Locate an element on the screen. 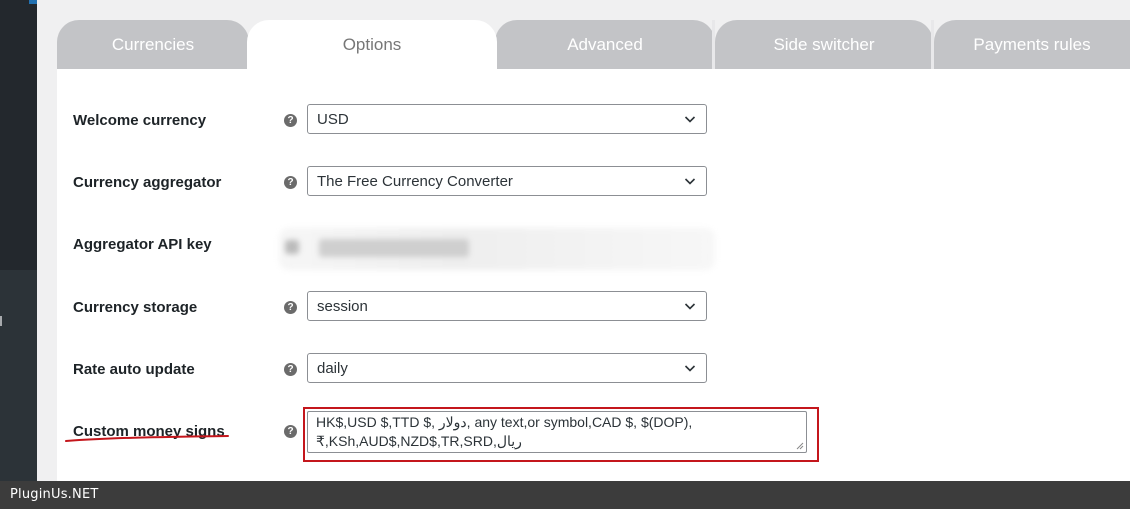 The image size is (1130, 509). option-row-welcome-currency: Welcome currency ? USD is located at coordinates (593, 124).